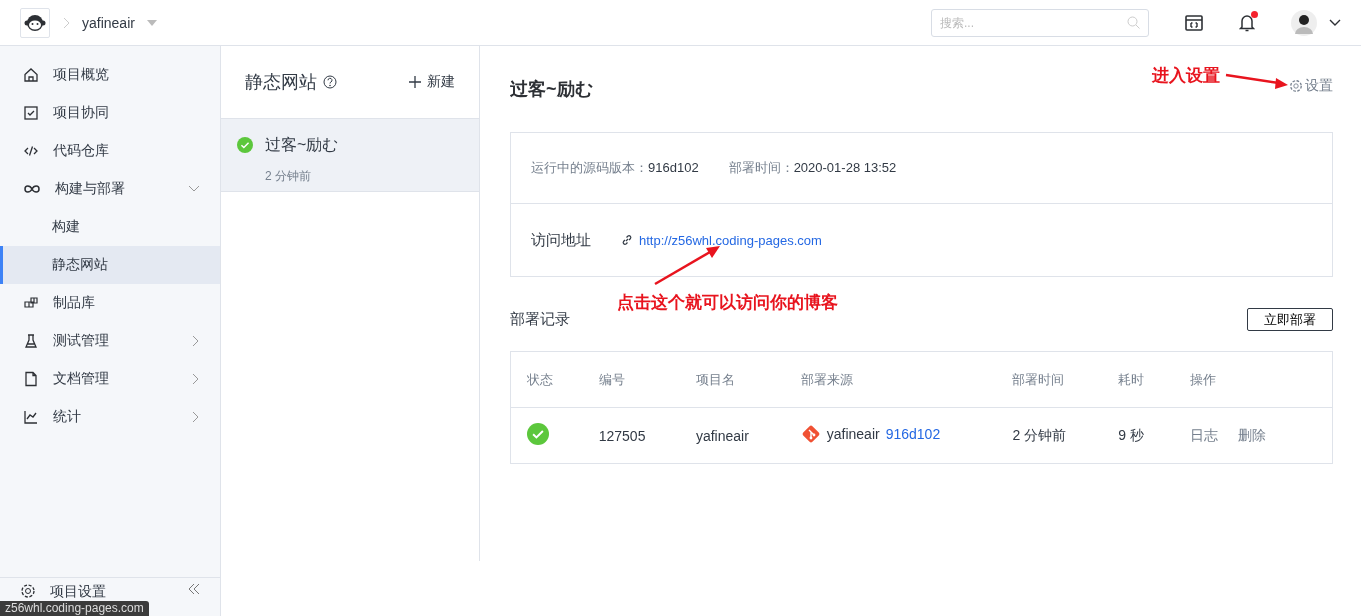  I want to click on calendar-icon, so click(1194, 22).